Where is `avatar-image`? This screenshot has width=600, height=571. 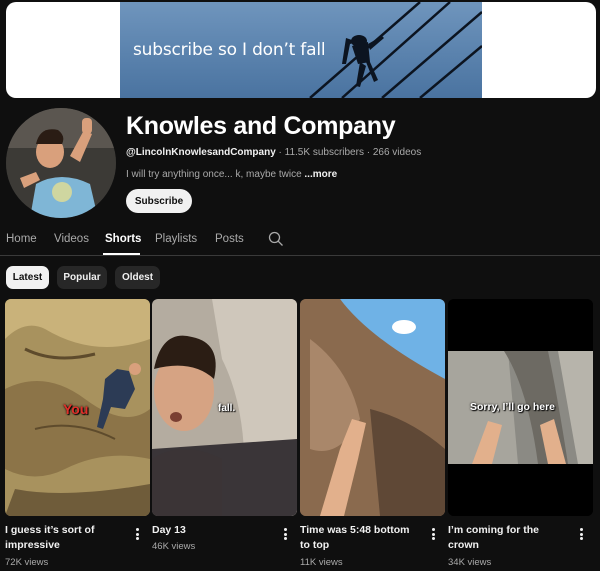
avatar-image is located at coordinates (61, 163).